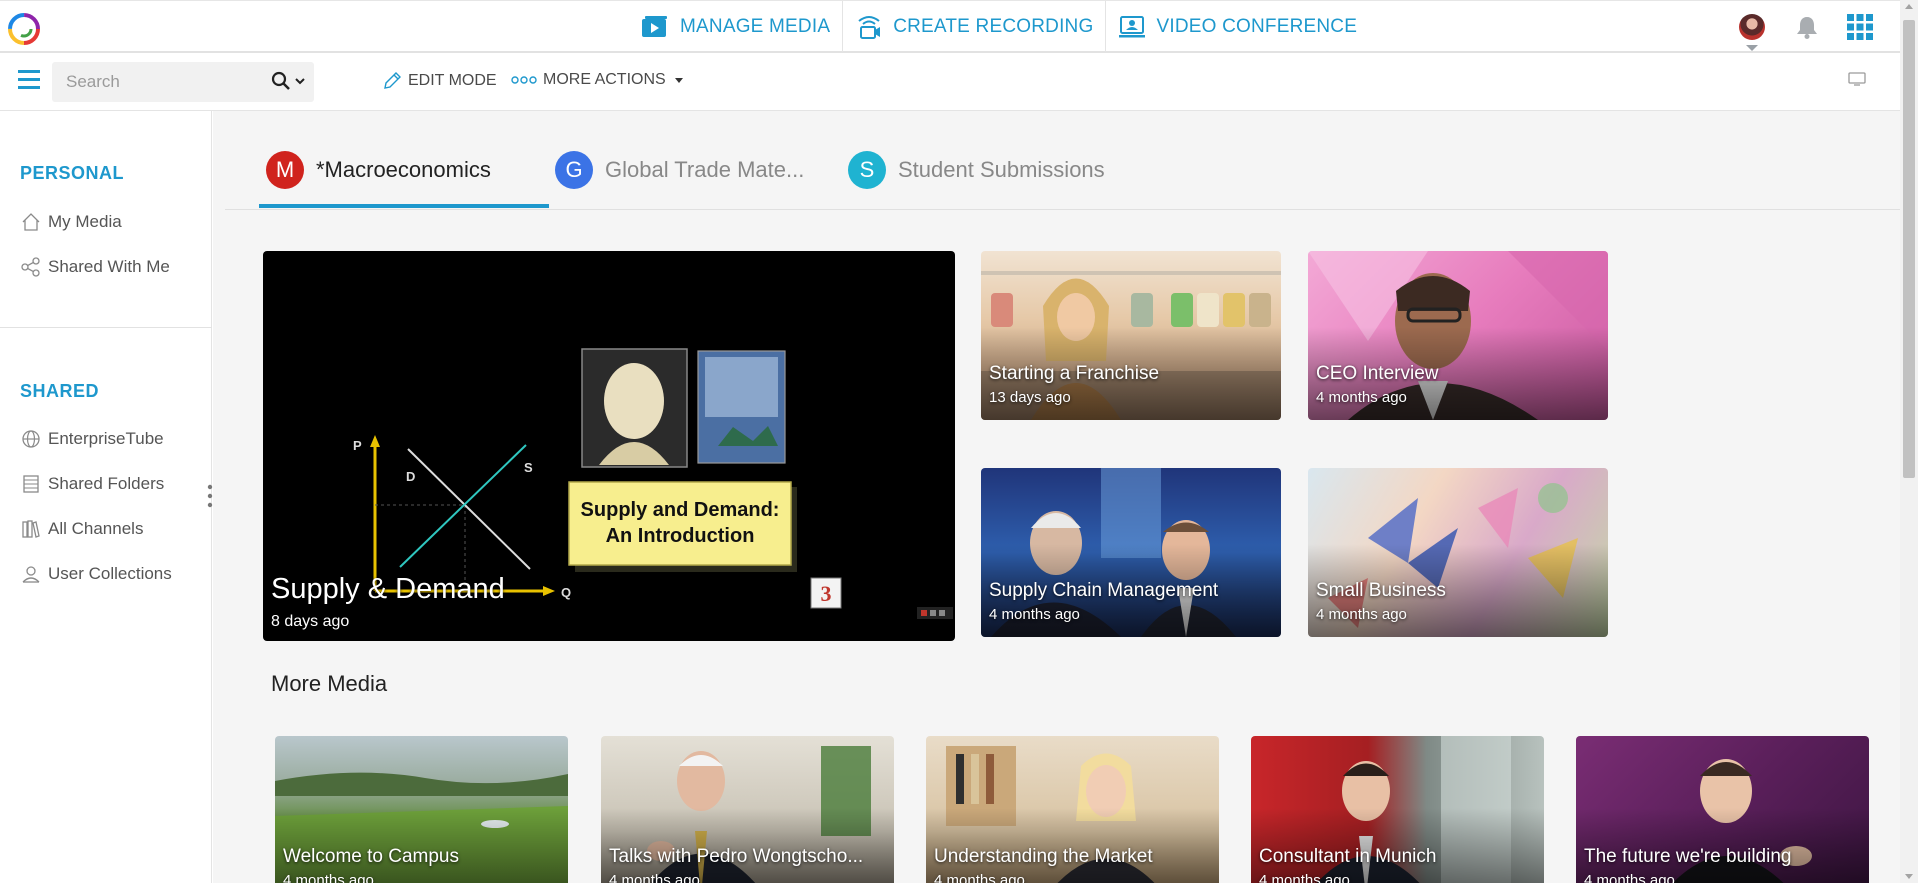 Image resolution: width=1918 pixels, height=883 pixels. What do you see at coordinates (106, 483) in the screenshot?
I see `sidebar-item-label: Shared Folders` at bounding box center [106, 483].